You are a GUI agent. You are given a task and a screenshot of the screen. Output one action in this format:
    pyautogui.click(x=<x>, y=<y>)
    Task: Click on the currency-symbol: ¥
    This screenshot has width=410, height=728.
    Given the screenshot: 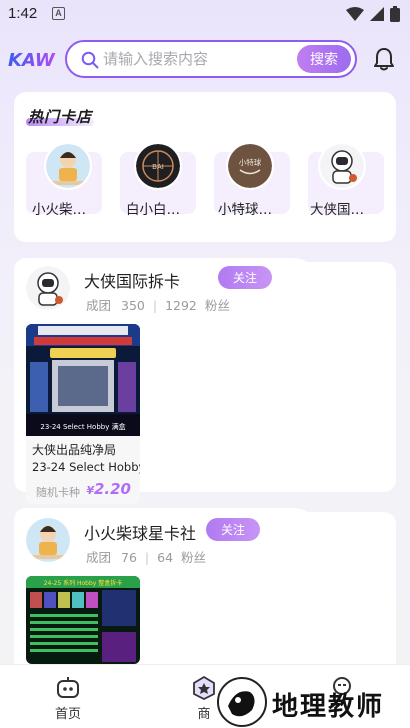 What is the action you would take?
    pyautogui.click(x=90, y=490)
    